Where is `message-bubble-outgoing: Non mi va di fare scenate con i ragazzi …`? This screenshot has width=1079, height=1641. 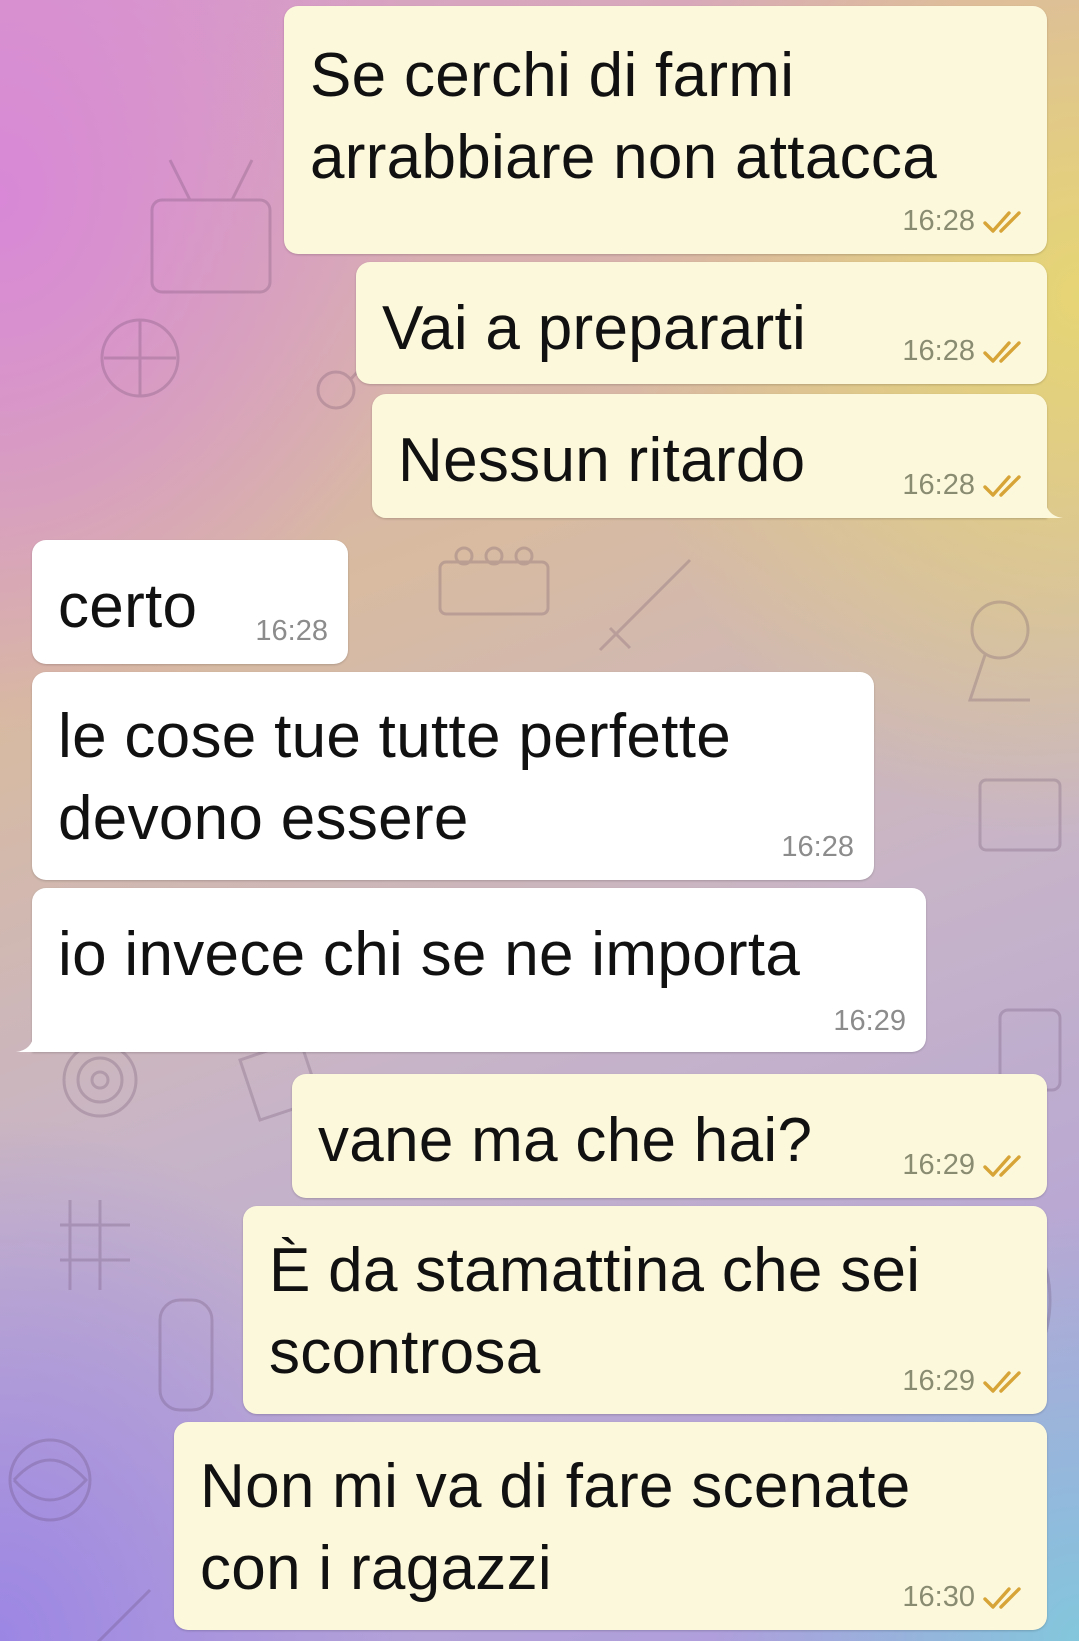
message-bubble-outgoing: Non mi va di fare scenate con i ragazzi … is located at coordinates (610, 1526).